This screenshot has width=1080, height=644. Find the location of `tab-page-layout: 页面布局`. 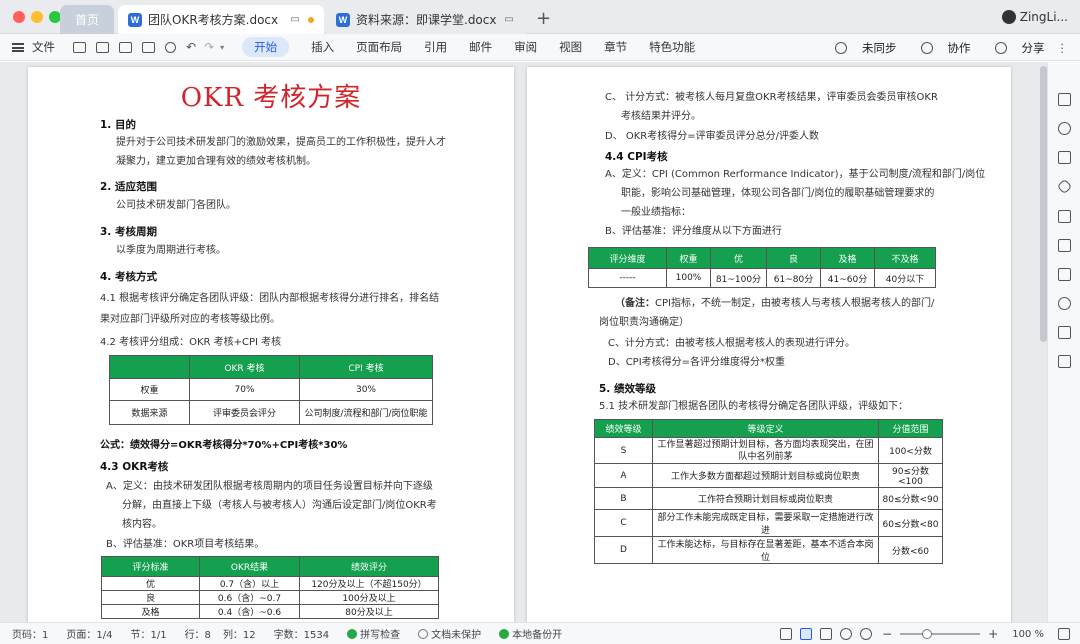

tab-page-layout: 页面布局 is located at coordinates (379, 47).